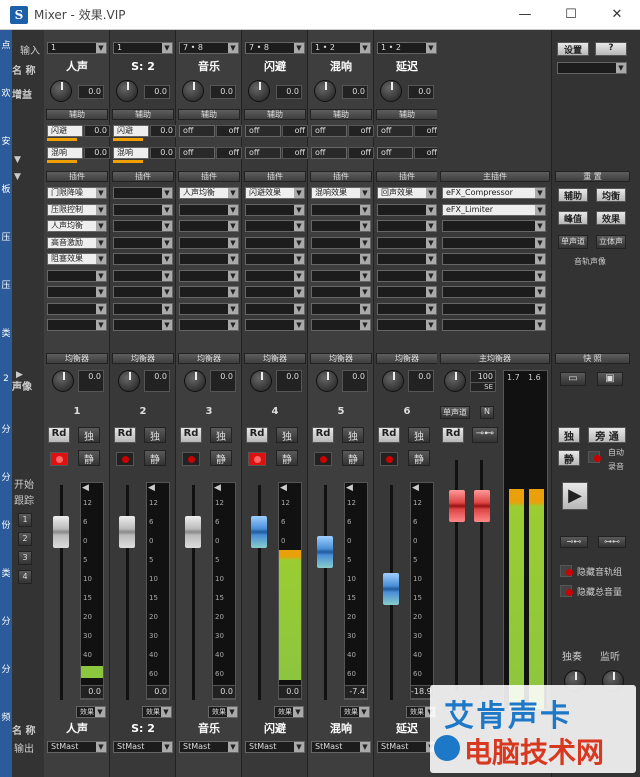 The width and height of the screenshot is (640, 777). What do you see at coordinates (569, 458) in the screenshot?
I see `mute-all-button: 静` at bounding box center [569, 458].